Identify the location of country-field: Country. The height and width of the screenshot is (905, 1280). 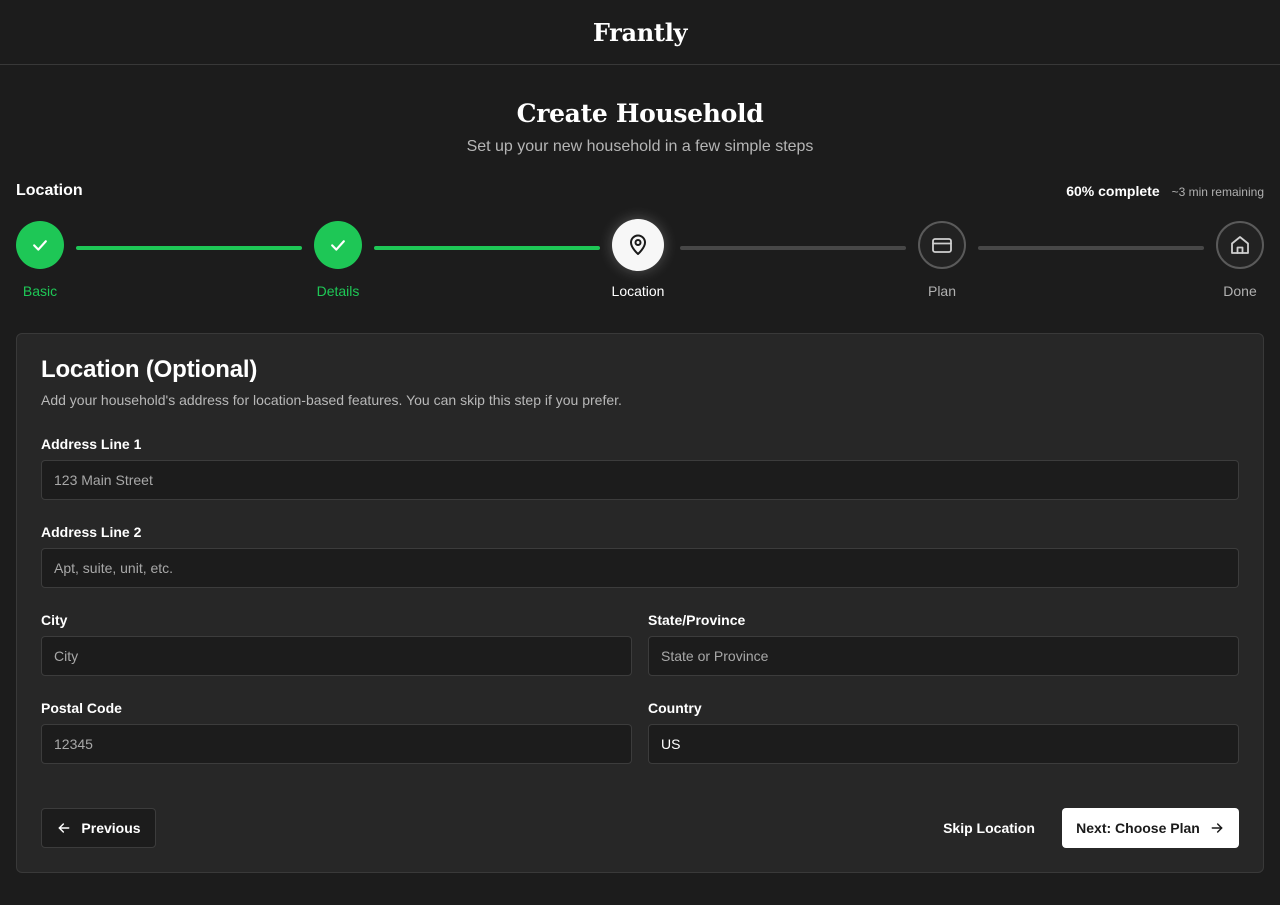
(943, 732).